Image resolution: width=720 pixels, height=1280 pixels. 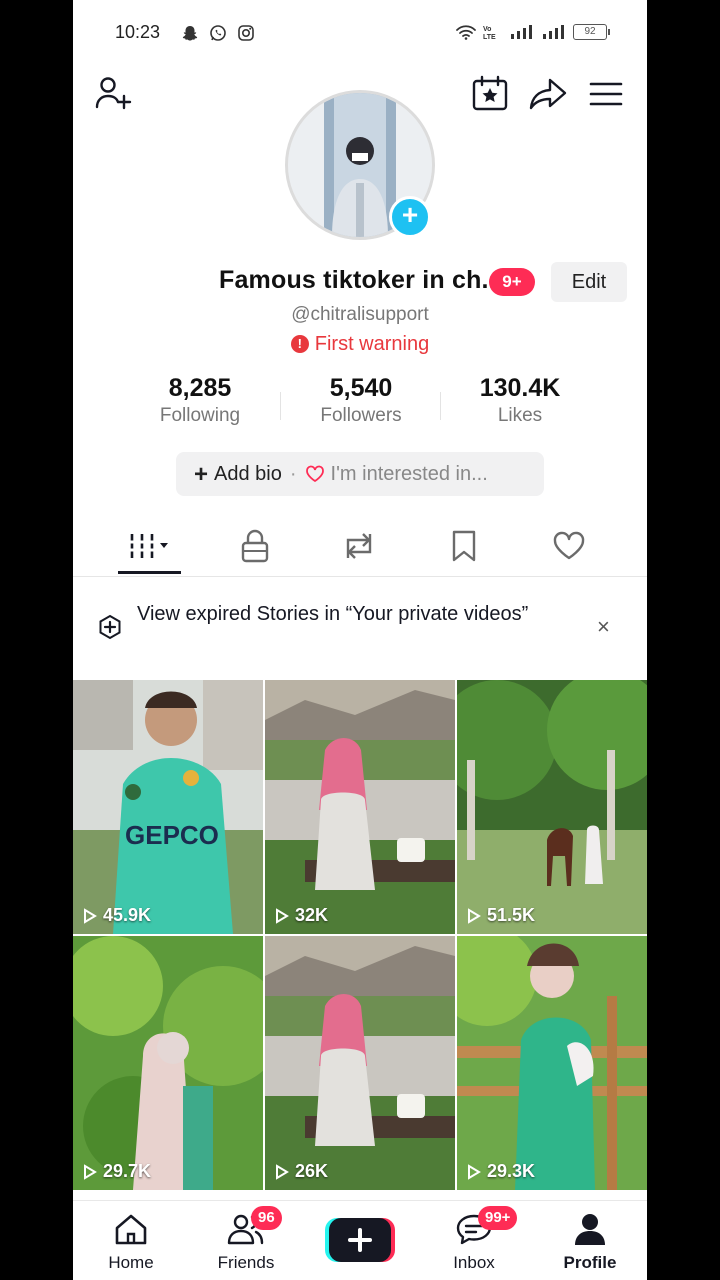 What do you see at coordinates (487, 29) in the screenshot?
I see `svg-text: Vo` at bounding box center [487, 29].